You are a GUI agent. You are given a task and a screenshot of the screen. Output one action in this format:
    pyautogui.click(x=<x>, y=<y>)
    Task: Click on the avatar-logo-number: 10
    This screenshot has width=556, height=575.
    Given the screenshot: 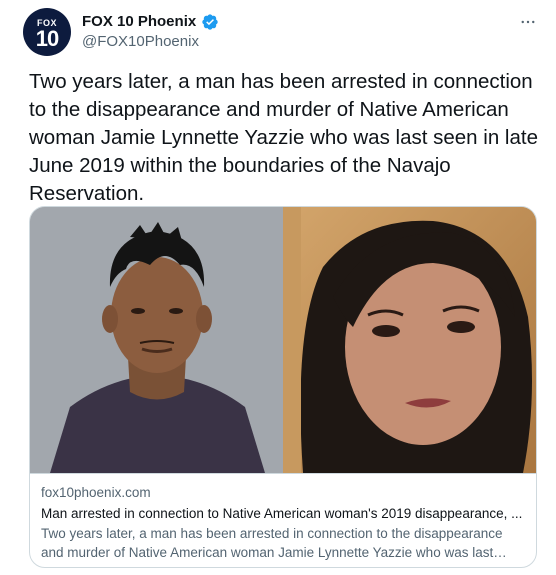 What is the action you would take?
    pyautogui.click(x=47, y=38)
    